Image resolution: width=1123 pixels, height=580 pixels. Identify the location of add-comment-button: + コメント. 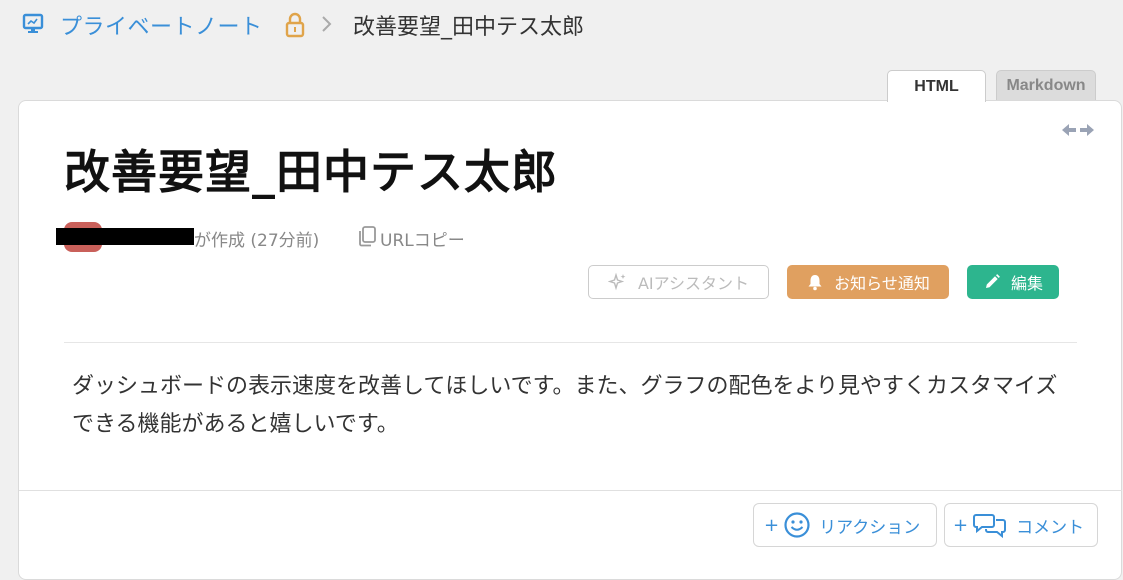
(1021, 525).